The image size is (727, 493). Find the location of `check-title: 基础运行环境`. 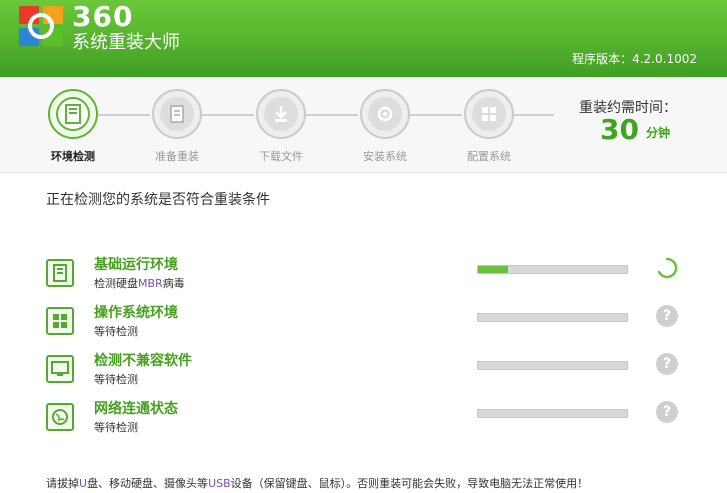

check-title: 基础运行环境 is located at coordinates (136, 265).